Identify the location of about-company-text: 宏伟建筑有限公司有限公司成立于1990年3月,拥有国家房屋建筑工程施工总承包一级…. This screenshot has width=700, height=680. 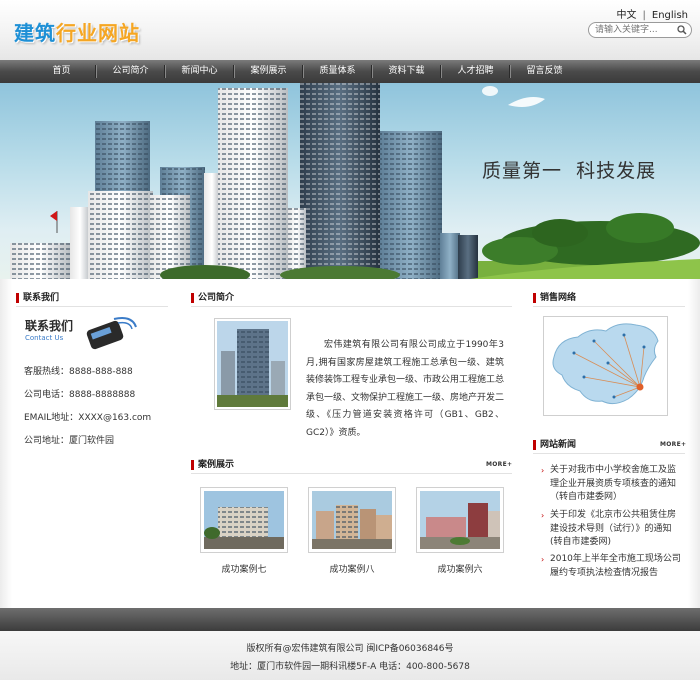
(405, 389).